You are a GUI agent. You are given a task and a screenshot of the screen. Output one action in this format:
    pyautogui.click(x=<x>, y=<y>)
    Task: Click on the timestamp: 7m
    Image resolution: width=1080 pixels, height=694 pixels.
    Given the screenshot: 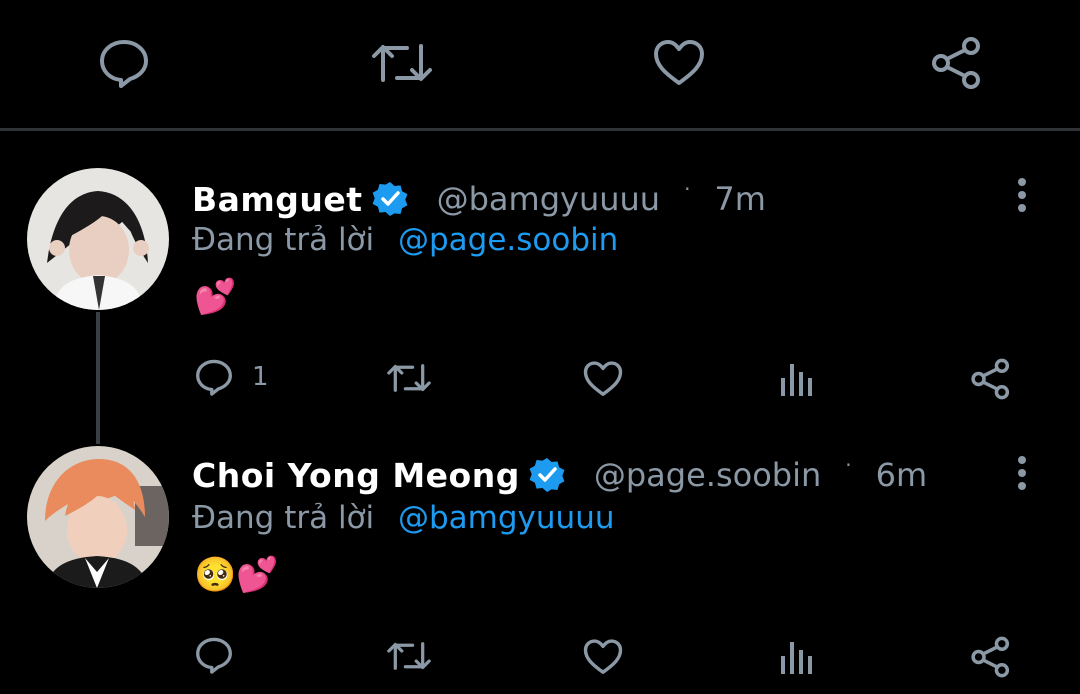 What is the action you would take?
    pyautogui.click(x=740, y=199)
    